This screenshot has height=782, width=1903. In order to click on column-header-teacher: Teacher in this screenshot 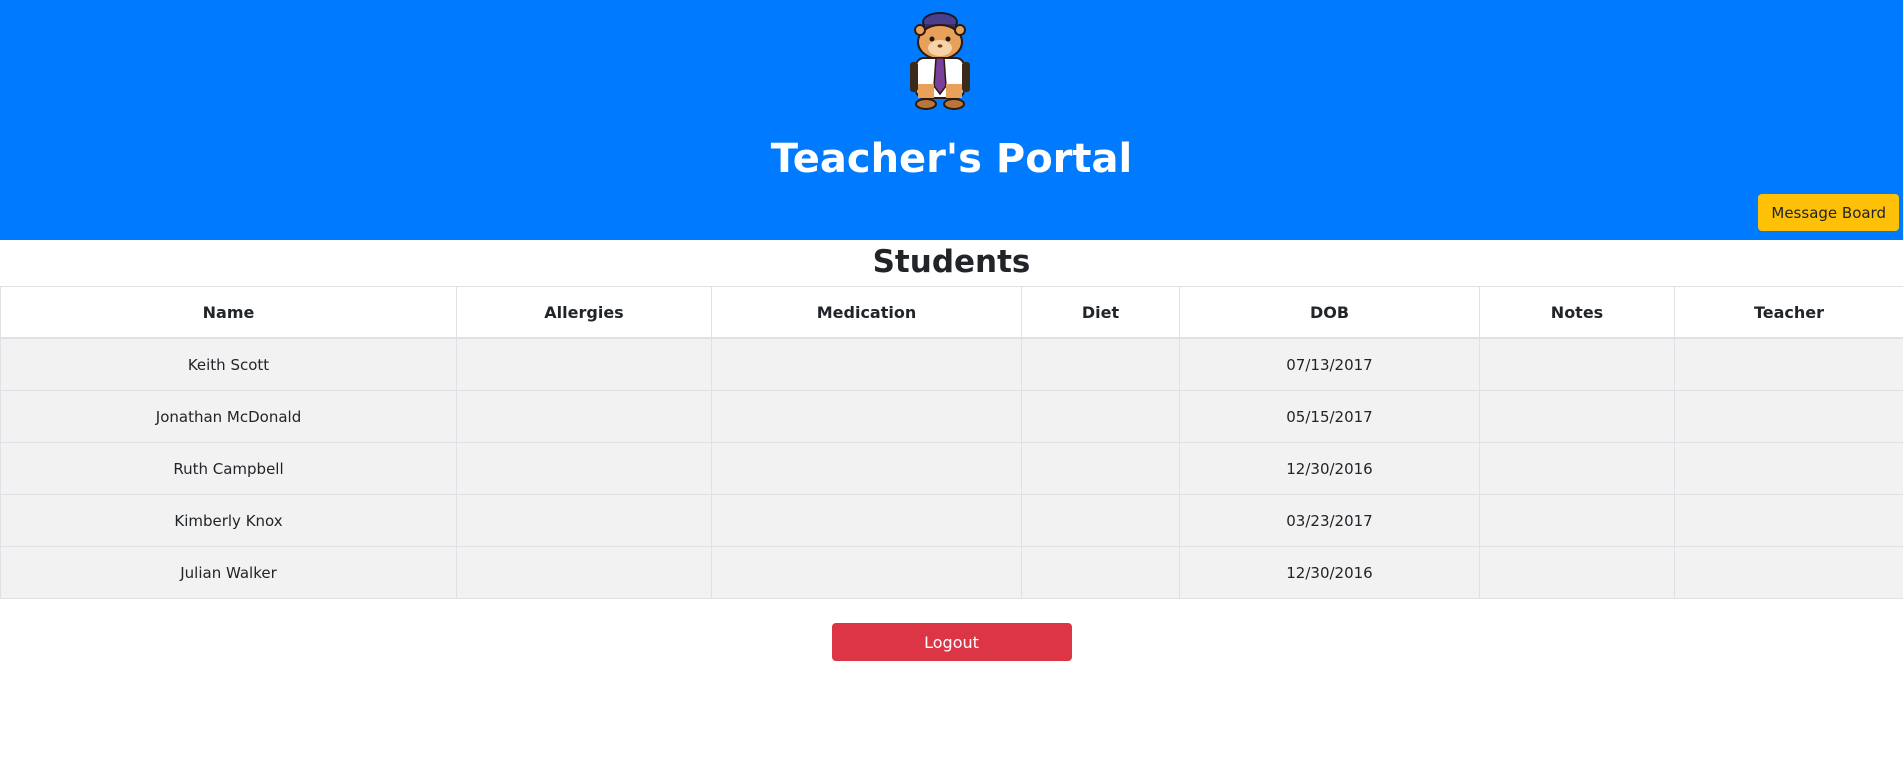, I will do `click(1788, 312)`.